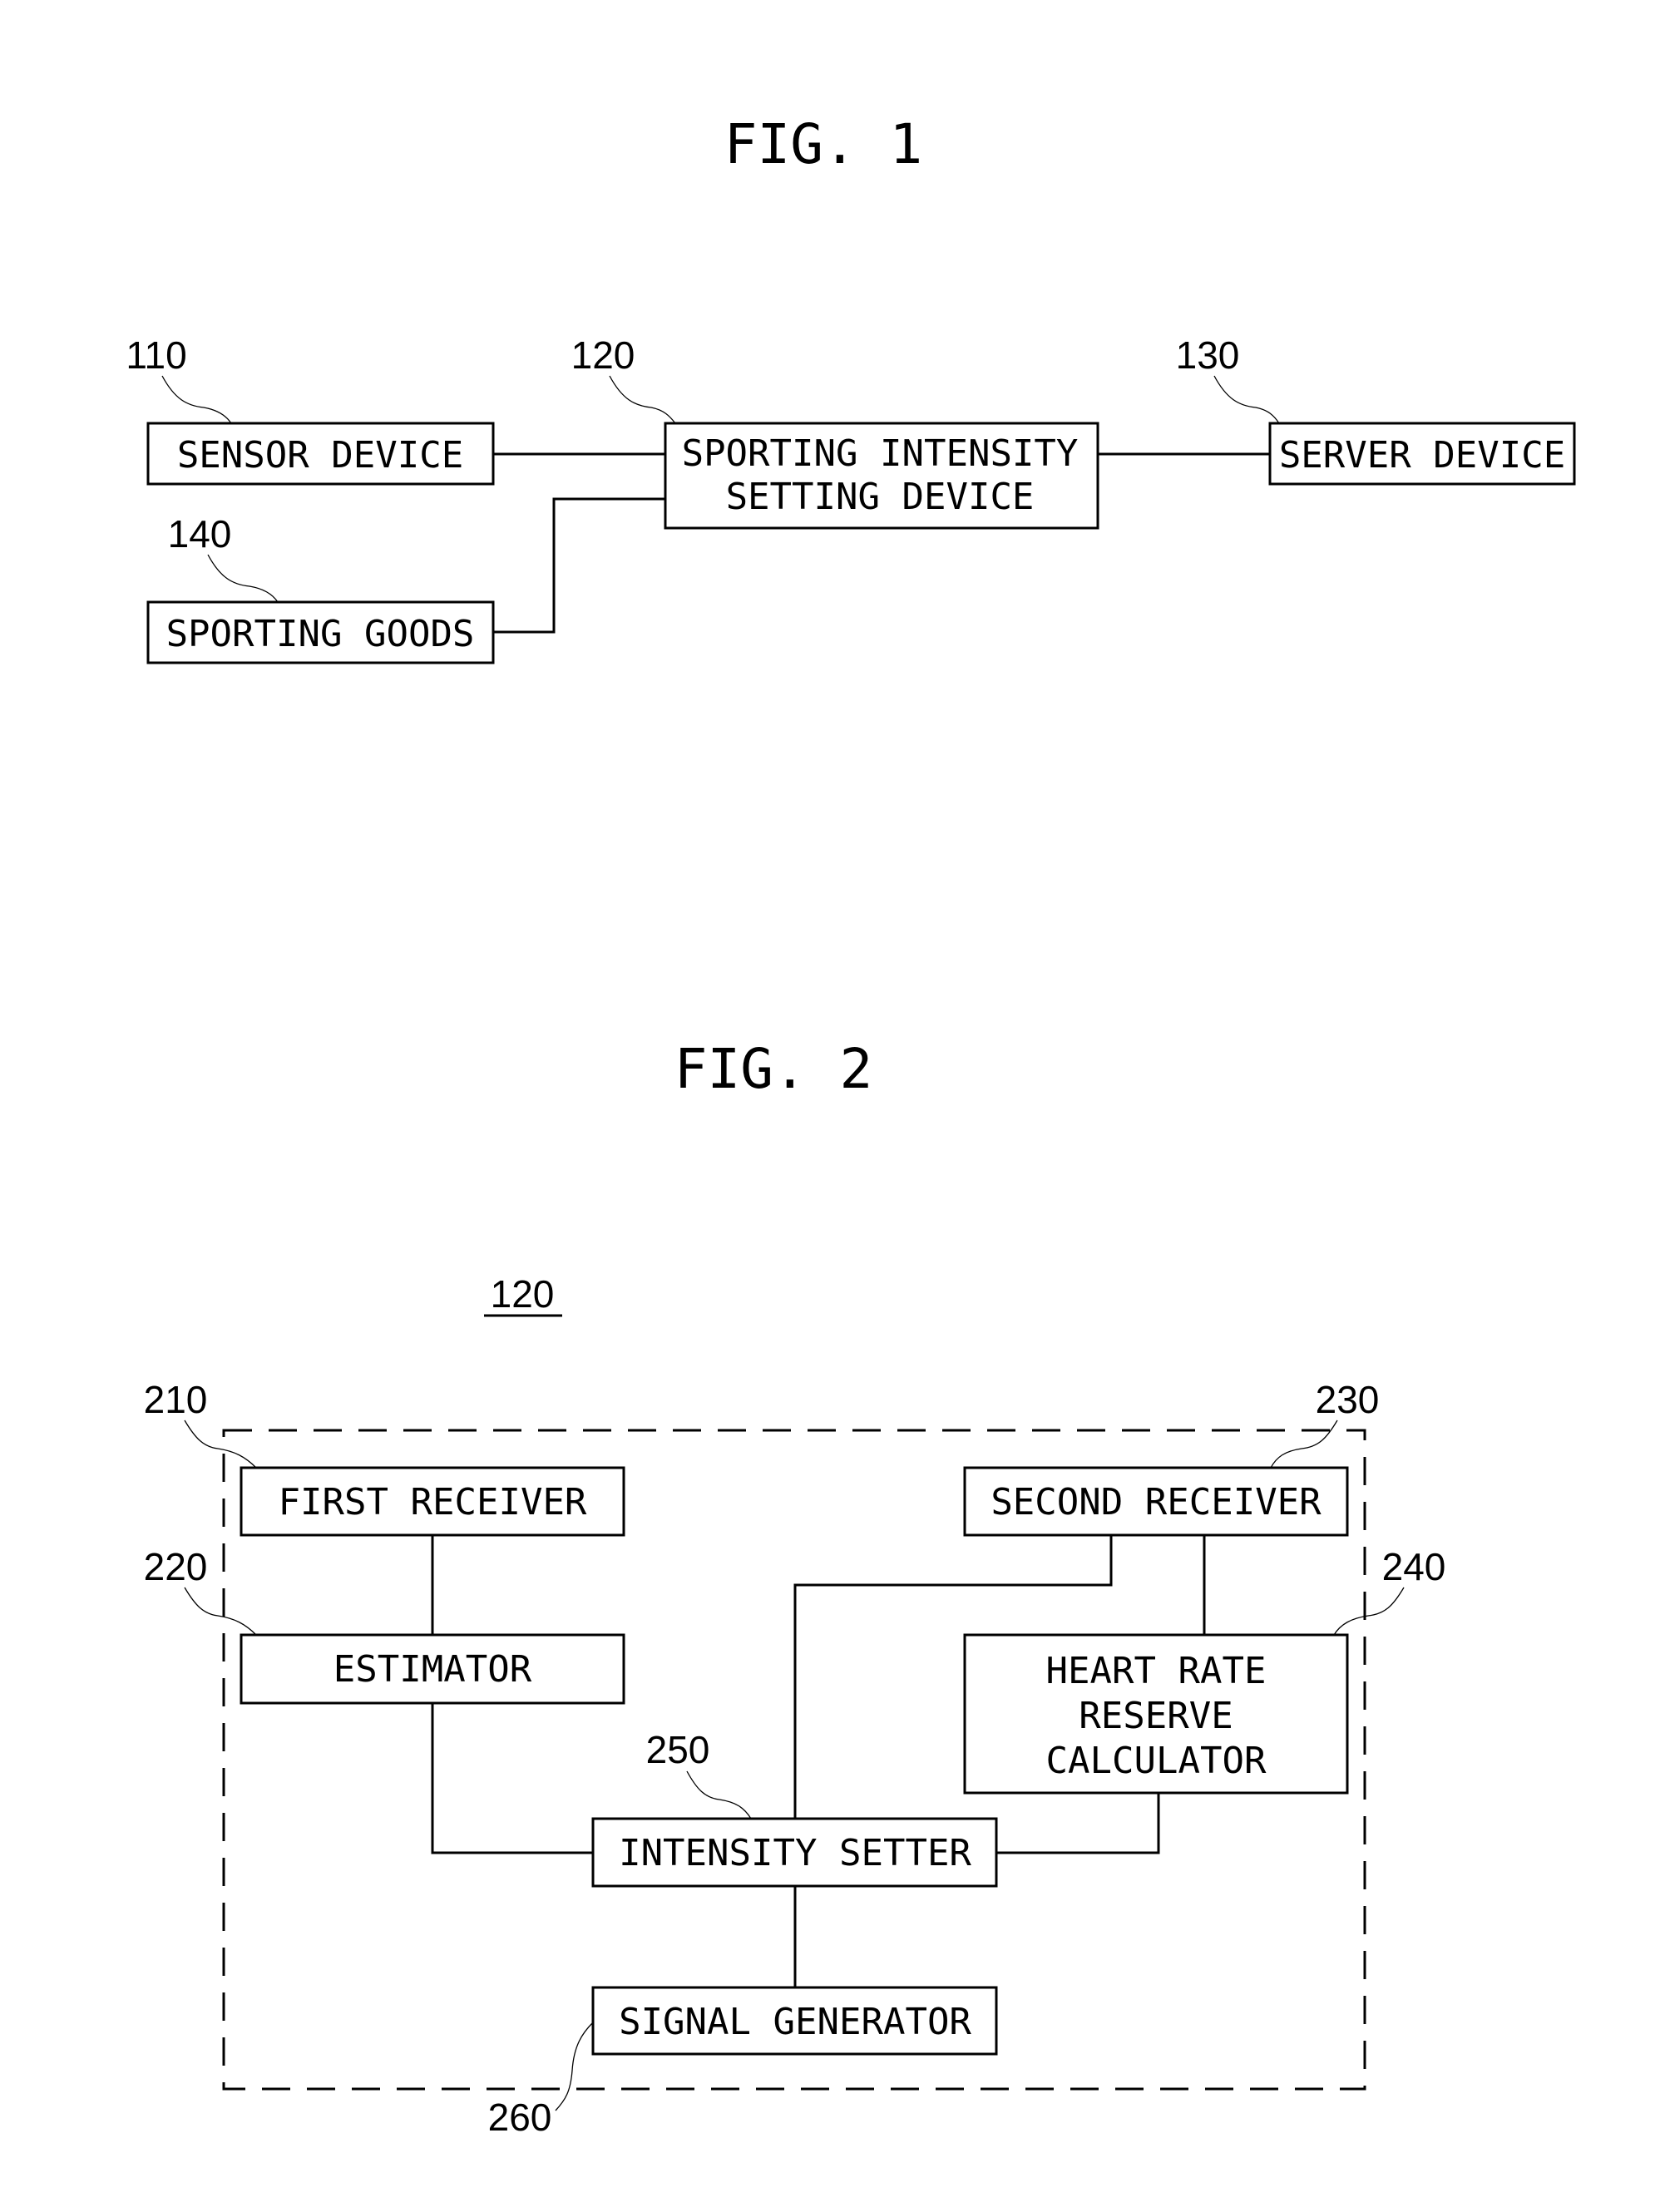 This screenshot has width=1655, height=2212. Describe the element at coordinates (176, 1566) in the screenshot. I see `ref-220: 220` at that location.